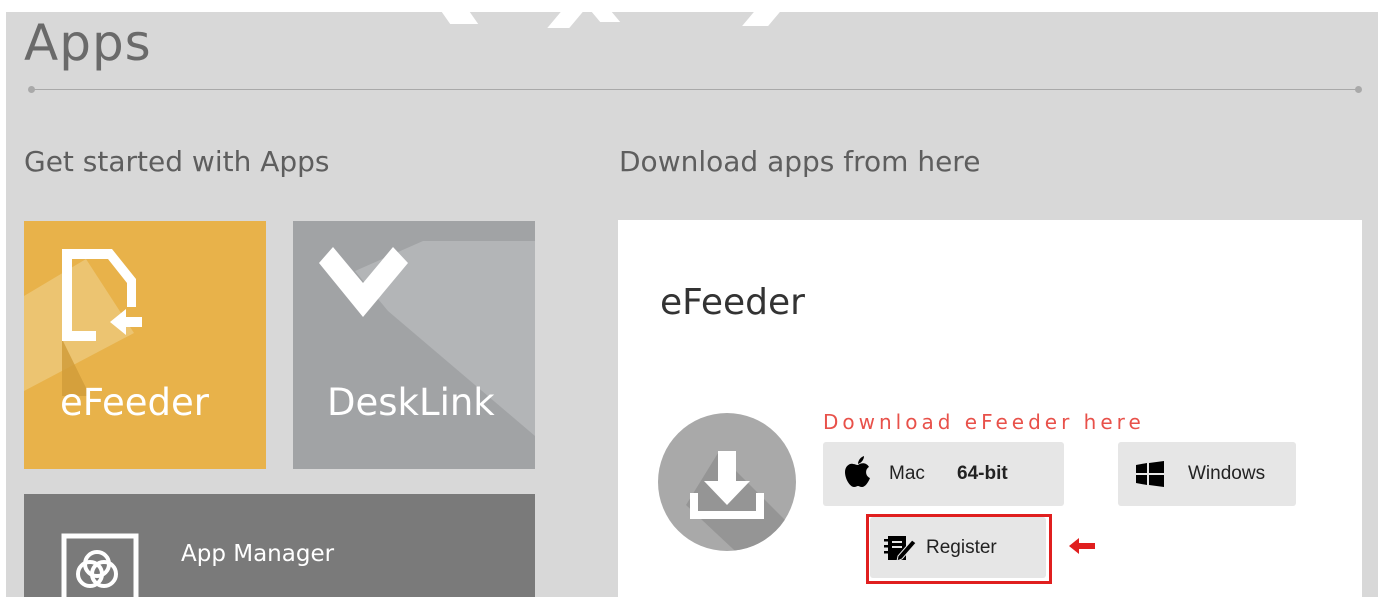 The height and width of the screenshot is (597, 1378). Describe the element at coordinates (258, 554) in the screenshot. I see `tile-app-manager-label: App Manager` at that location.